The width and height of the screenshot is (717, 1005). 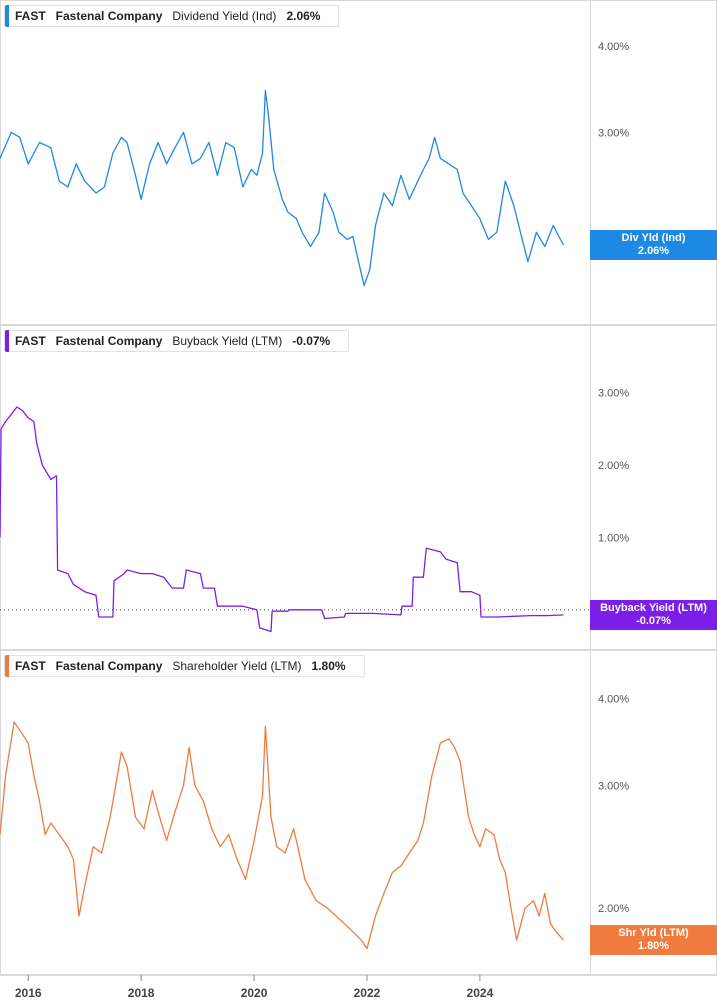 What do you see at coordinates (227, 341) in the screenshot?
I see `legend-metric: Buyback Yield (LTM)` at bounding box center [227, 341].